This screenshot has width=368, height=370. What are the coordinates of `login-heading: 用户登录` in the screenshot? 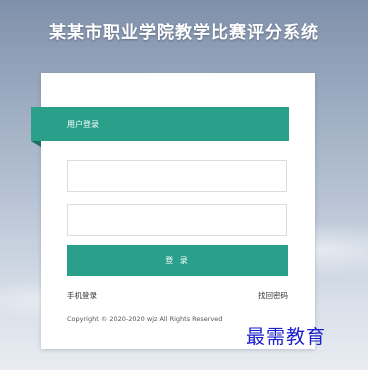 It's located at (83, 124).